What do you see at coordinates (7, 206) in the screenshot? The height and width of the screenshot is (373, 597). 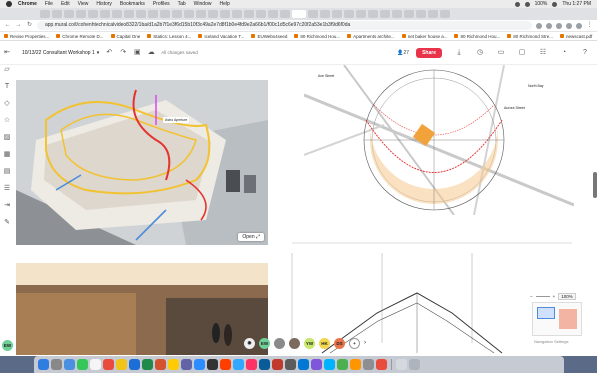 I see `import-icon: ⇥` at bounding box center [7, 206].